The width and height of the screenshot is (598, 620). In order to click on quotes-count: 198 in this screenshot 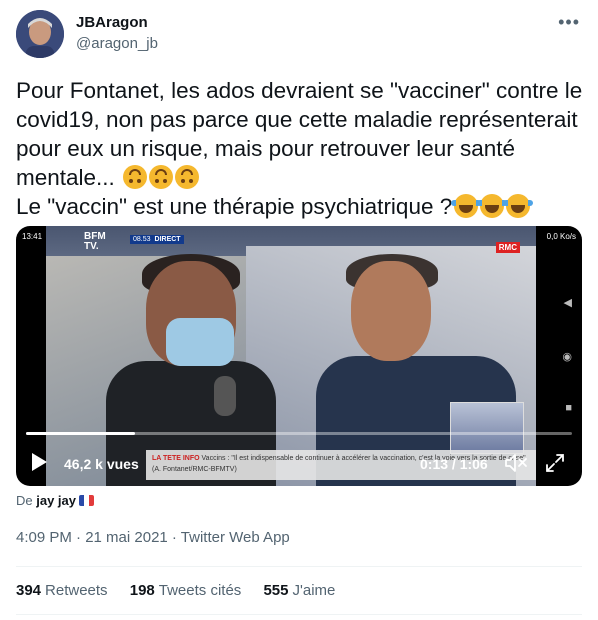, I will do `click(142, 590)`.